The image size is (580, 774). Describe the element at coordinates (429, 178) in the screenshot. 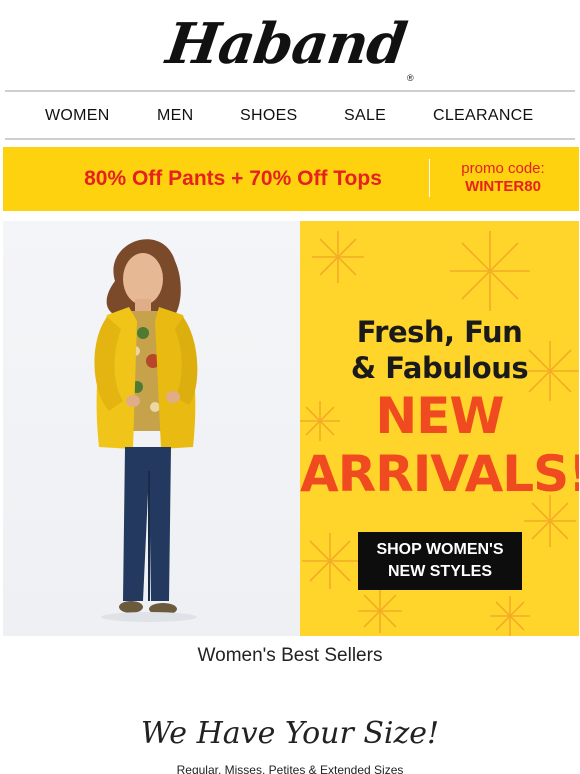

I see `promo-divider` at that location.